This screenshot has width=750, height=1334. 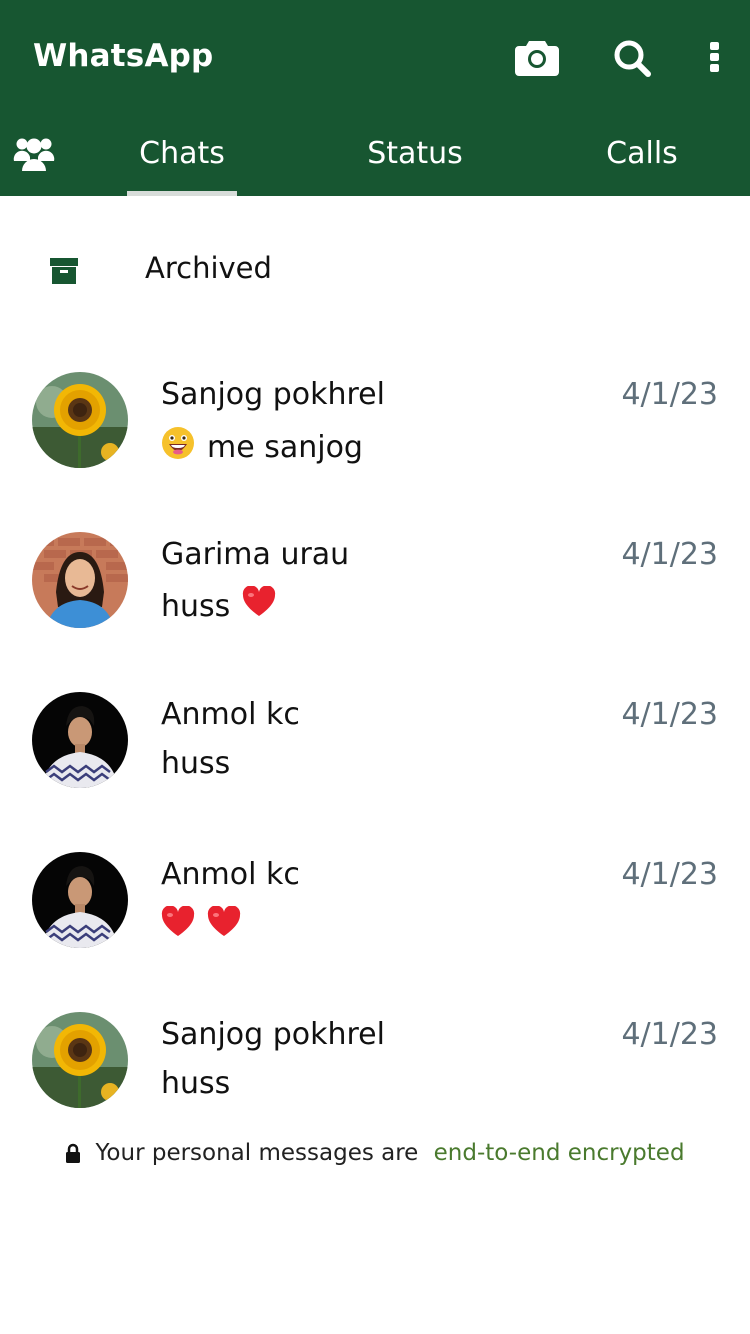 I want to click on tab-calls: Calls, so click(x=642, y=157).